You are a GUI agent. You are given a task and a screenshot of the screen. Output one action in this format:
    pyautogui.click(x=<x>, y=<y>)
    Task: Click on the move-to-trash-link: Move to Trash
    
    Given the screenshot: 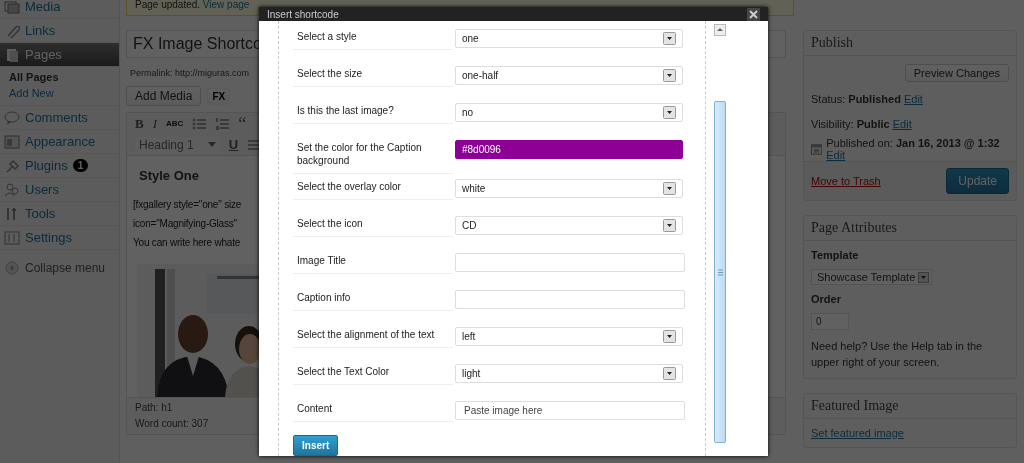 What is the action you would take?
    pyautogui.click(x=846, y=181)
    